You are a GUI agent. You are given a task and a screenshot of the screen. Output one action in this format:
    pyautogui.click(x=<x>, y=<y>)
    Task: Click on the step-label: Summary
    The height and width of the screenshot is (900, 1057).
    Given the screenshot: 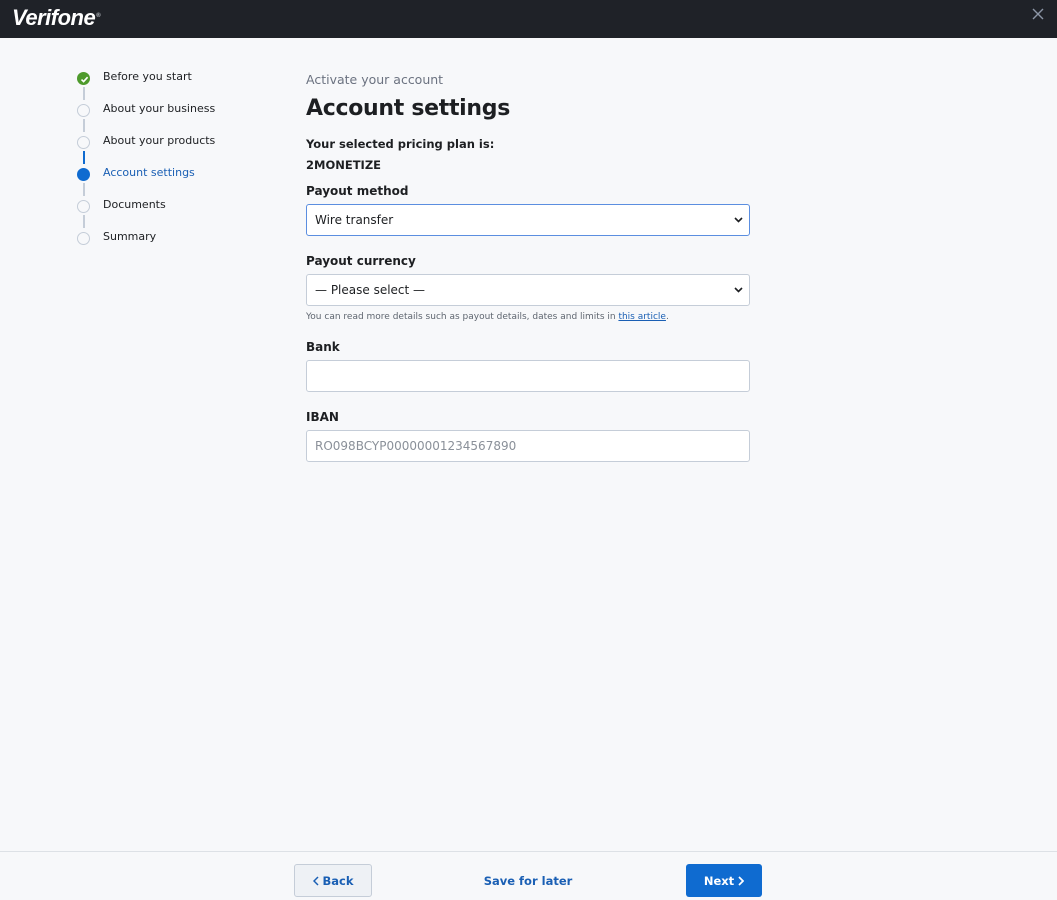 What is the action you would take?
    pyautogui.click(x=130, y=236)
    